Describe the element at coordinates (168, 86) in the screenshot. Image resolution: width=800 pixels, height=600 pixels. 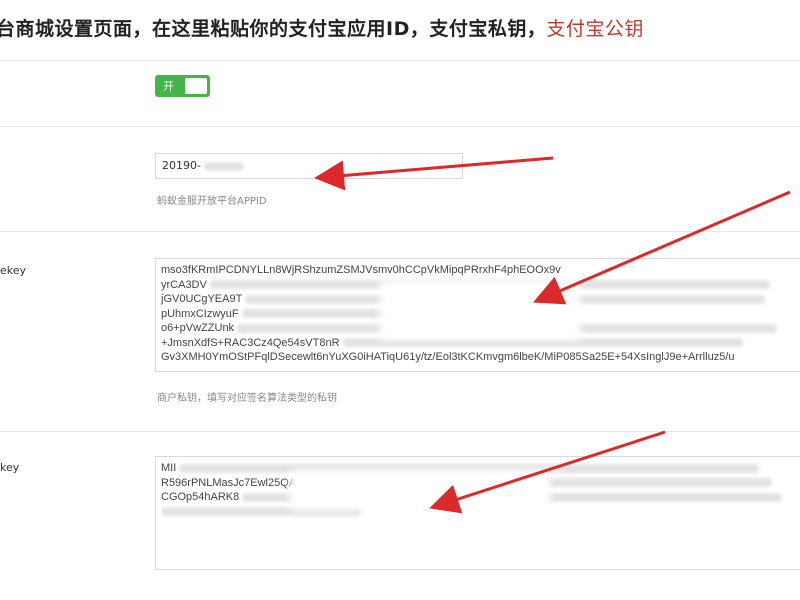
I see `toggle-label: 开` at that location.